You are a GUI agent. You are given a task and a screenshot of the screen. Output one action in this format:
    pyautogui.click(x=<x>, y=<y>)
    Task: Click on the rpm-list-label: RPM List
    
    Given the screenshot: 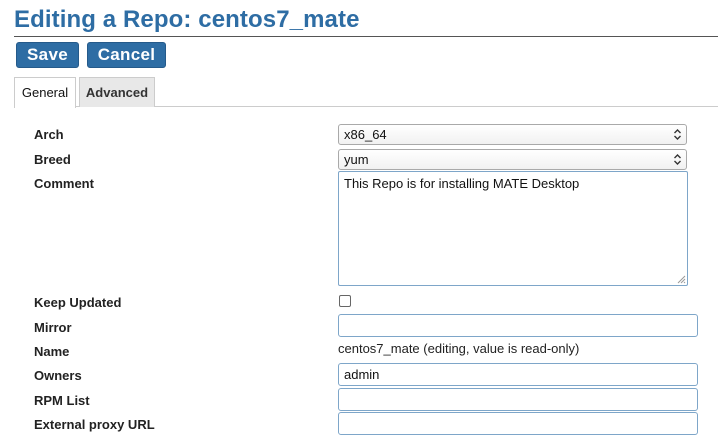 What is the action you would take?
    pyautogui.click(x=62, y=400)
    